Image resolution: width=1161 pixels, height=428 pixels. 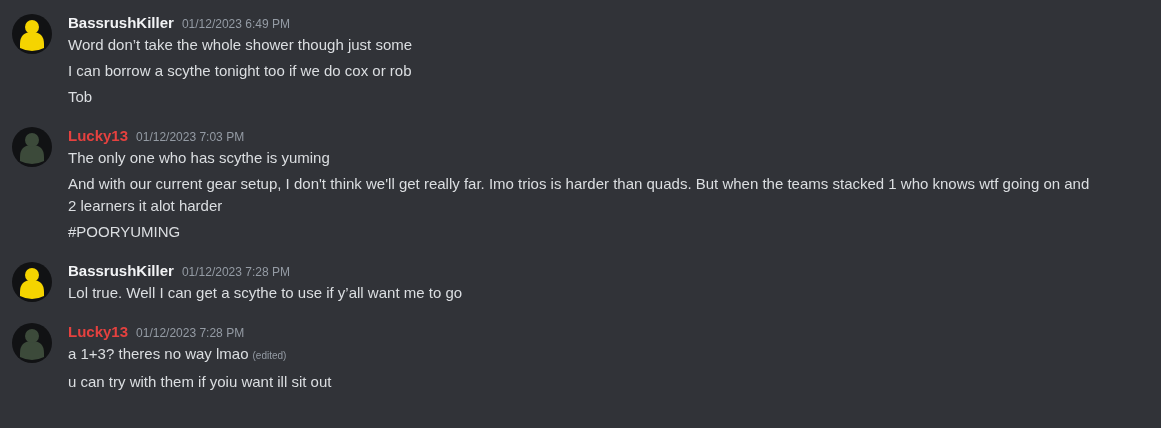 What do you see at coordinates (158, 353) in the screenshot?
I see `message-text: a 1+3? theres no way lmao` at bounding box center [158, 353].